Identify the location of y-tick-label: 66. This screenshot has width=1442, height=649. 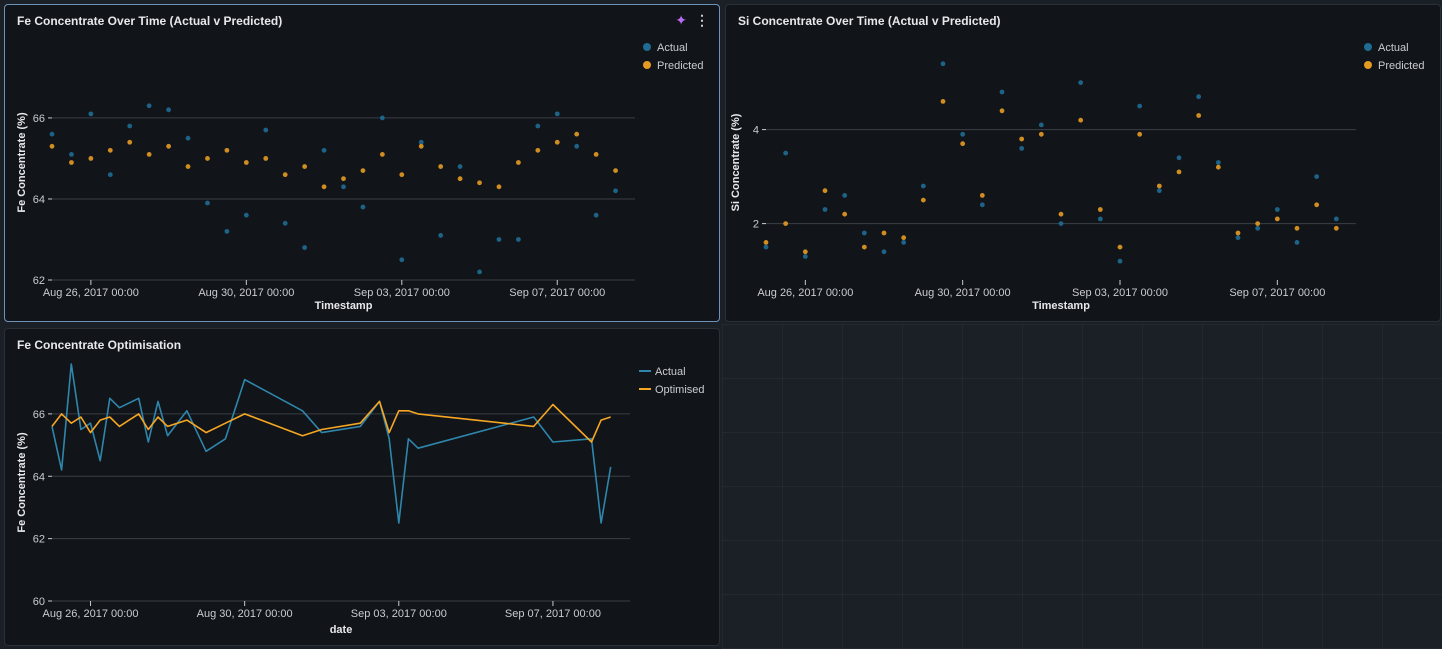
(39, 415).